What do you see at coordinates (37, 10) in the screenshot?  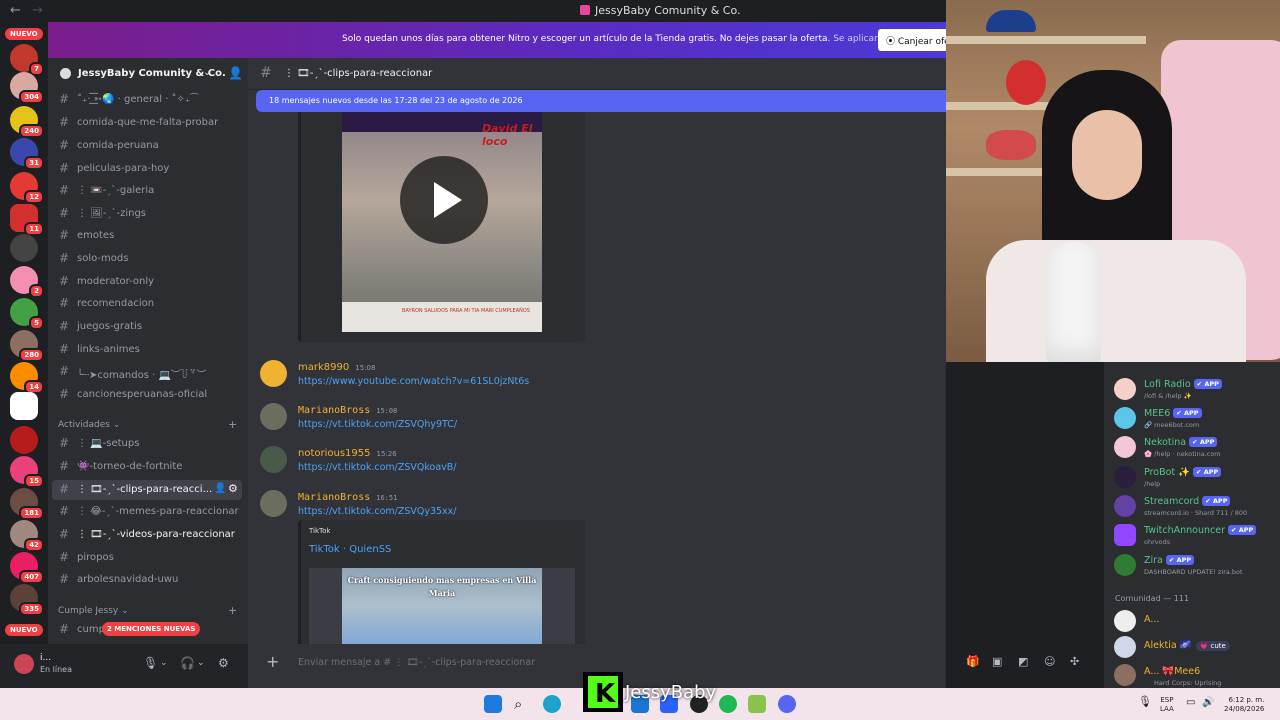 I see `forward-arrow-icon: →` at bounding box center [37, 10].